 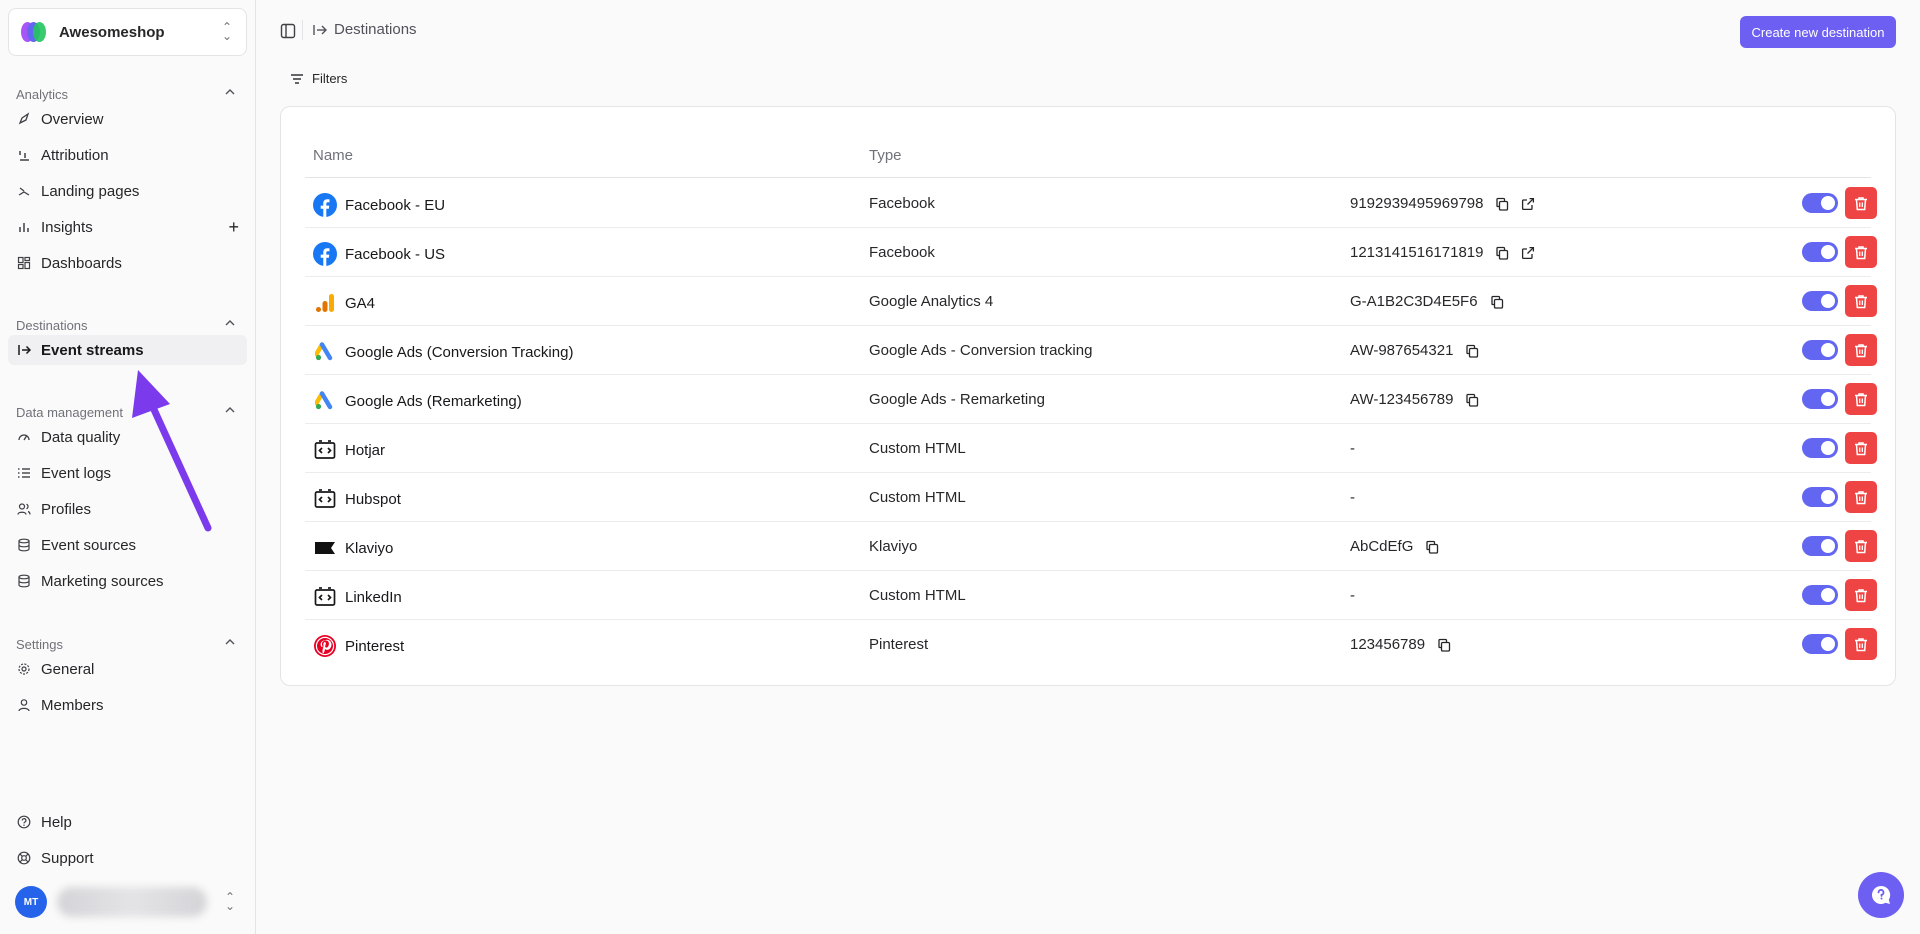 I want to click on chat-bubble-icon, so click(x=1881, y=894).